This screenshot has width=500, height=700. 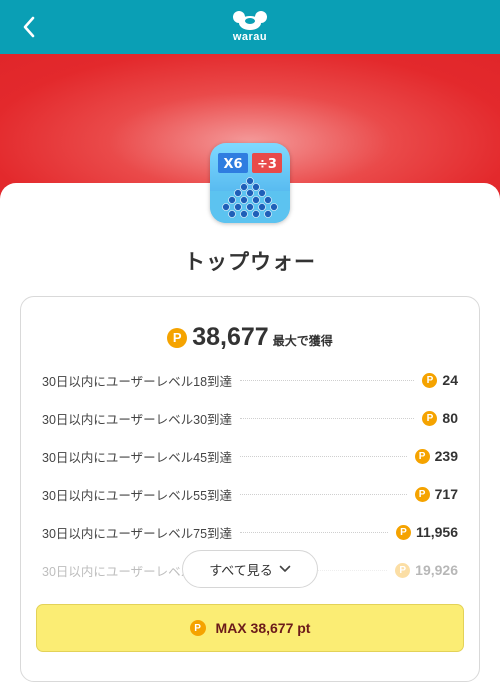 What do you see at coordinates (436, 456) in the screenshot?
I see `reward-row-points: P 239` at bounding box center [436, 456].